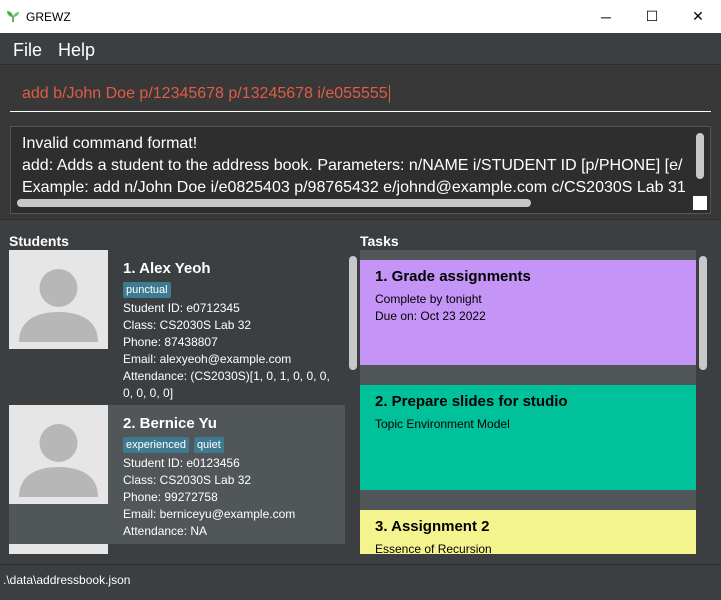 This screenshot has height=600, width=721. Describe the element at coordinates (170, 342) in the screenshot. I see `student-phone: Phone: 87438807` at that location.